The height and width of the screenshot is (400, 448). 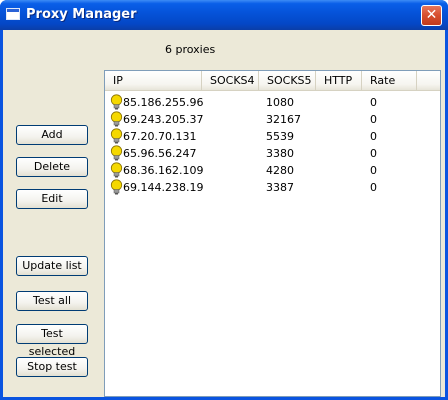 What do you see at coordinates (163, 187) in the screenshot?
I see `cell-ip: 69.144.238.19` at bounding box center [163, 187].